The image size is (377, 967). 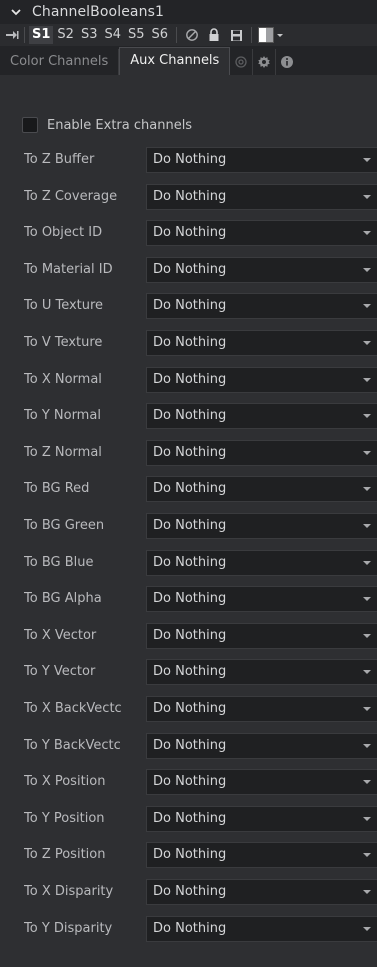 I want to click on channel-row-label: To Z Buffer, so click(x=59, y=159).